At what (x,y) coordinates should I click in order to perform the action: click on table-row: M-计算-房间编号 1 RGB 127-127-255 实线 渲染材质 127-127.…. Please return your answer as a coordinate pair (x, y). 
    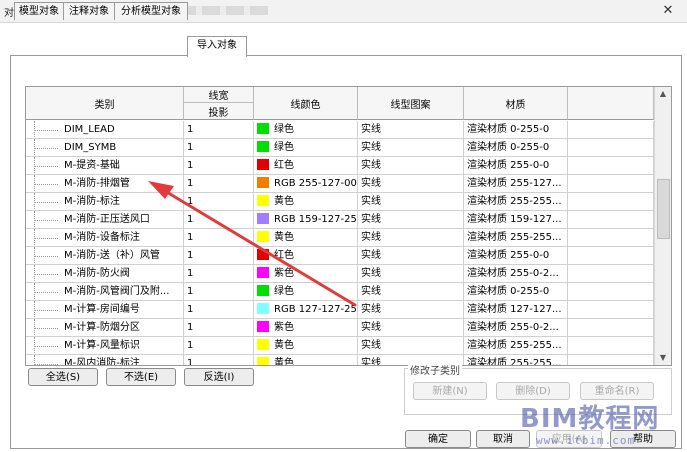
    Looking at the image, I should click on (340, 310).